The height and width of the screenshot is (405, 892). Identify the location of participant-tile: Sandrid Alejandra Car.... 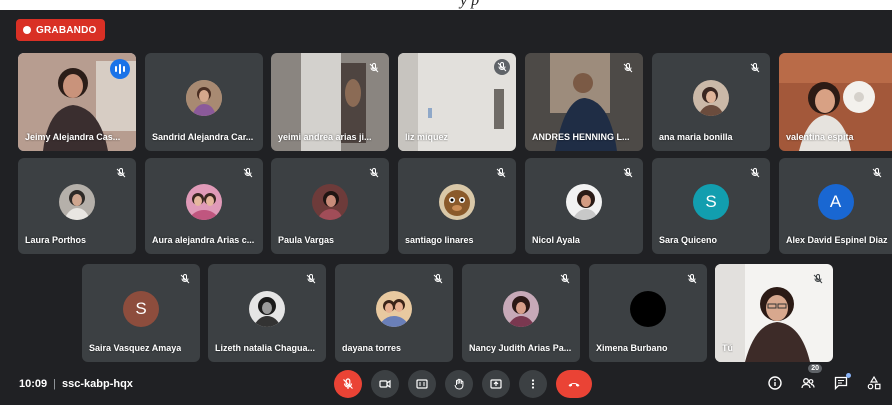
(204, 102).